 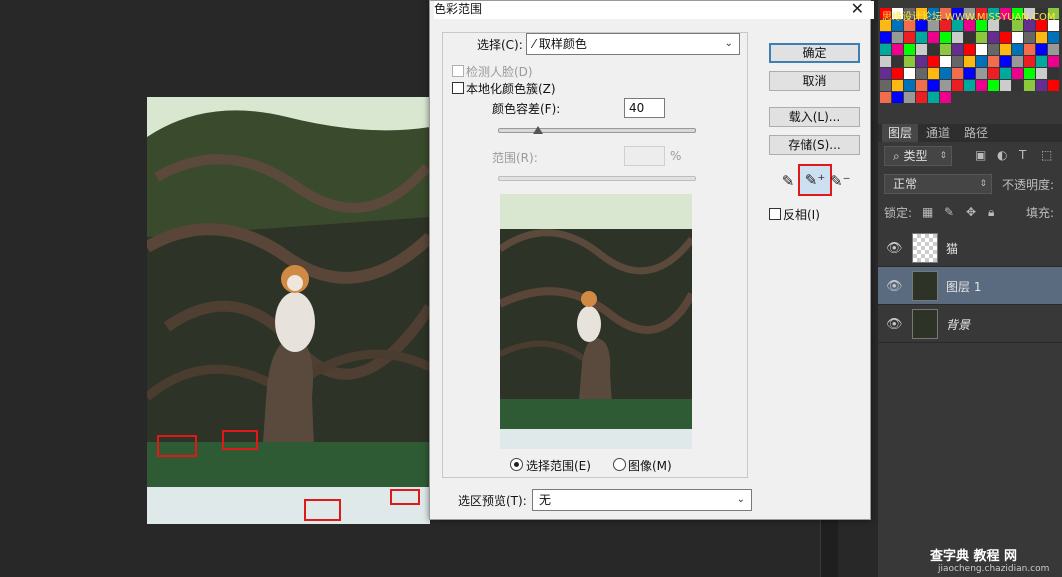 I want to click on tab-layers: 图层, so click(x=900, y=133).